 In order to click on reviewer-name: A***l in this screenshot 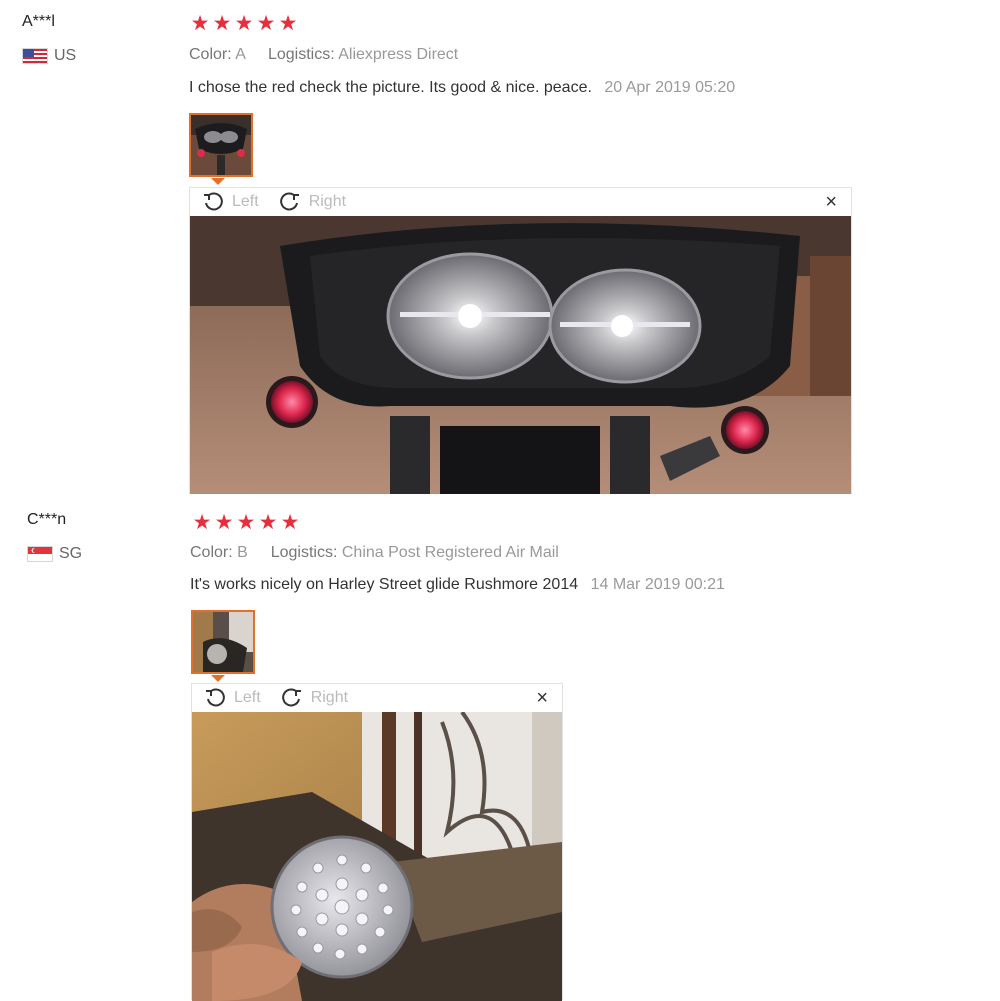, I will do `click(38, 21)`.